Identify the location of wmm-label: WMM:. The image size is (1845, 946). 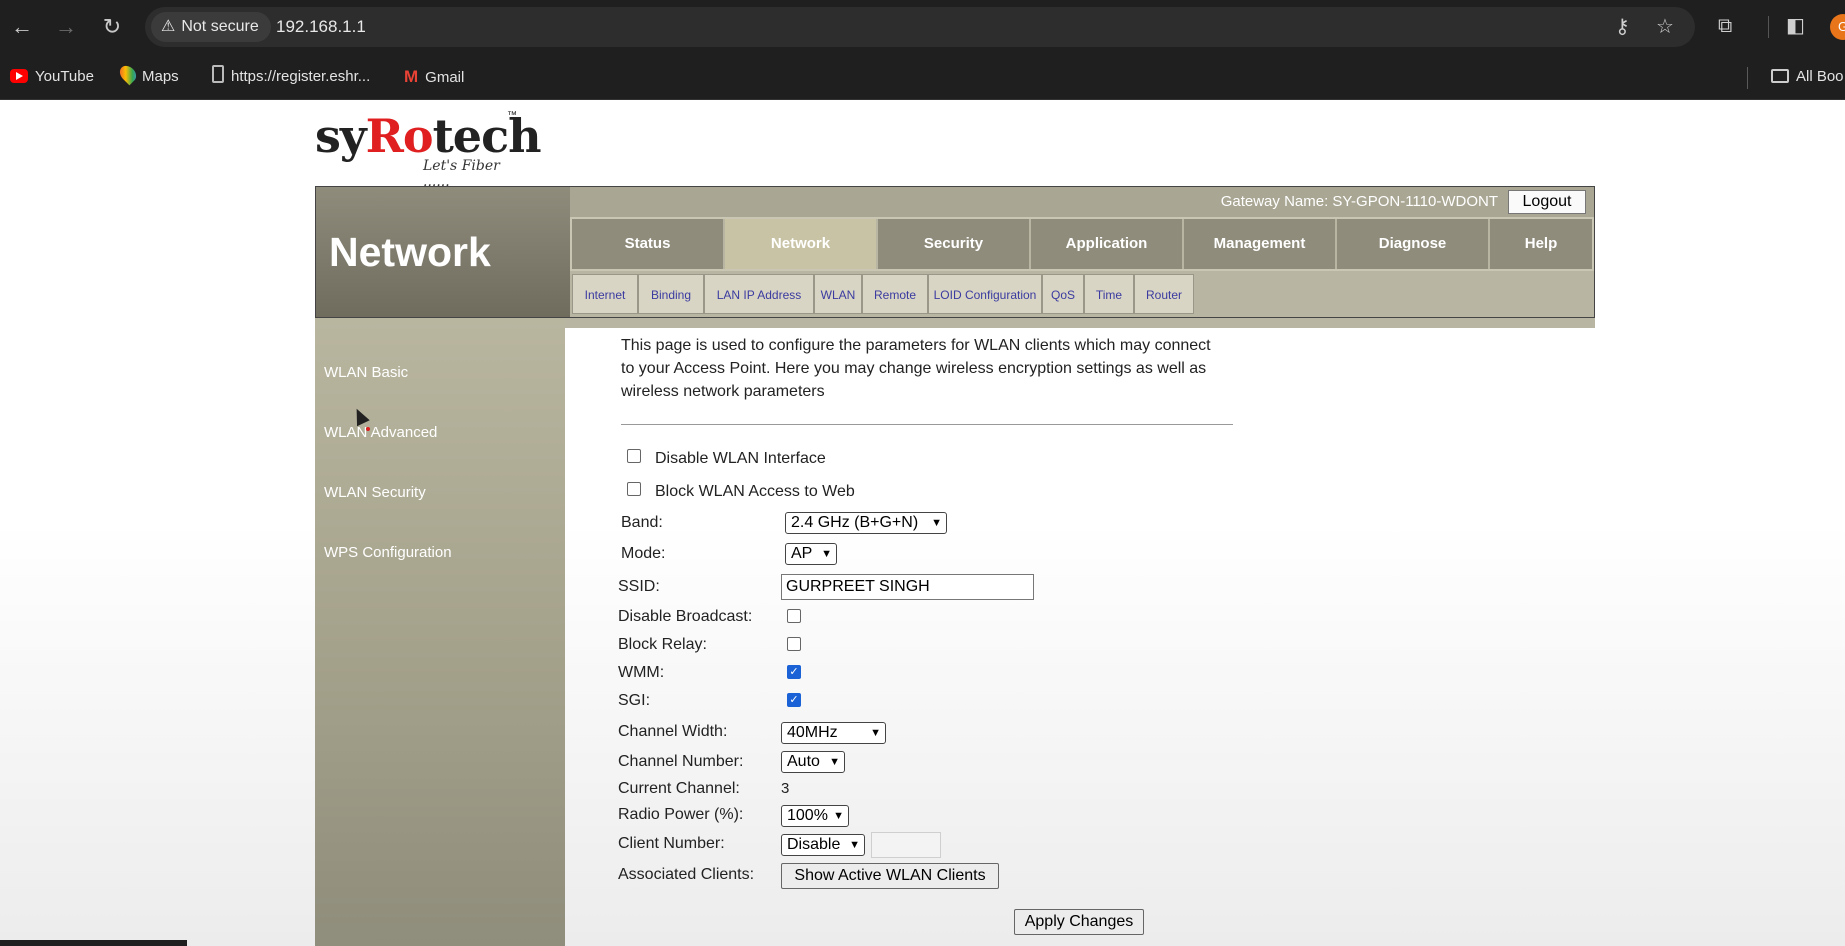
(641, 672).